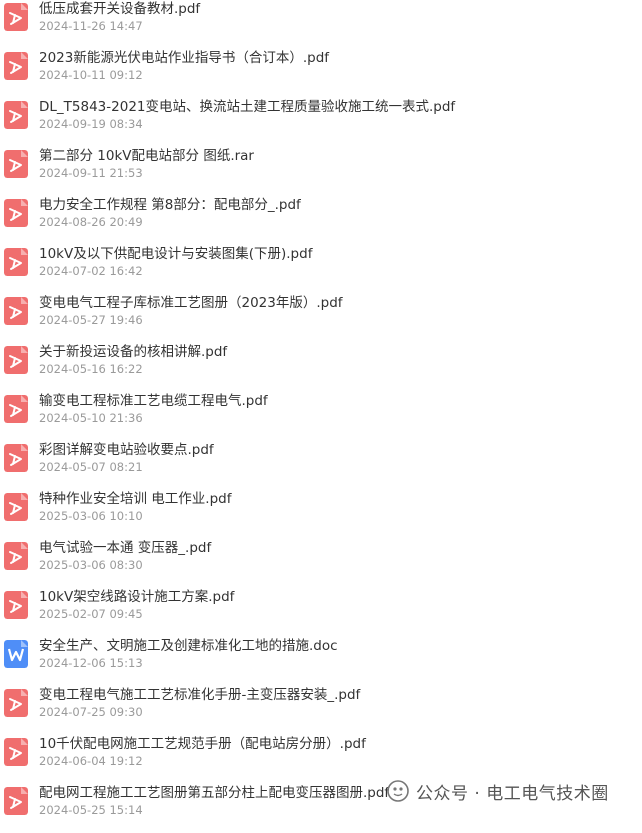 This screenshot has width=642, height=833. Describe the element at coordinates (214, 793) in the screenshot. I see `file-name: 配电网工程施工工艺图册第五部分柱上配电变压器图册.pdf` at that location.